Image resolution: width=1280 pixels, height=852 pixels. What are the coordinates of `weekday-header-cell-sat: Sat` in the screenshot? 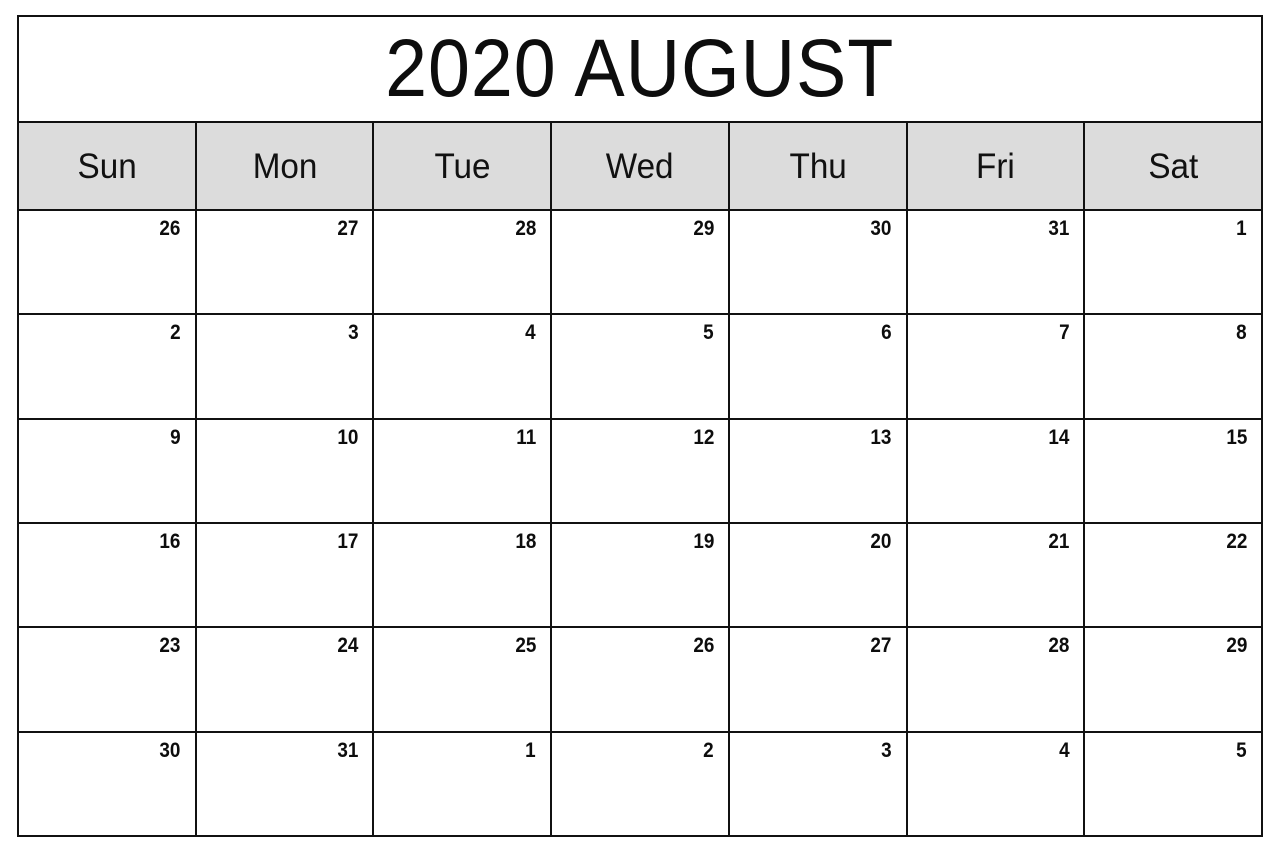 It's located at (1173, 166).